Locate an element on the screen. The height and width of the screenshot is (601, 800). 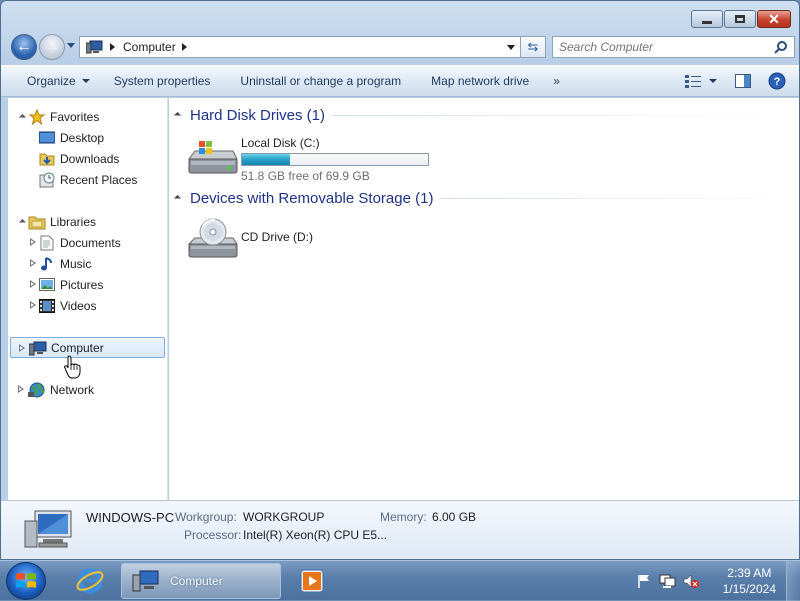
libraries-icon is located at coordinates (37, 222).